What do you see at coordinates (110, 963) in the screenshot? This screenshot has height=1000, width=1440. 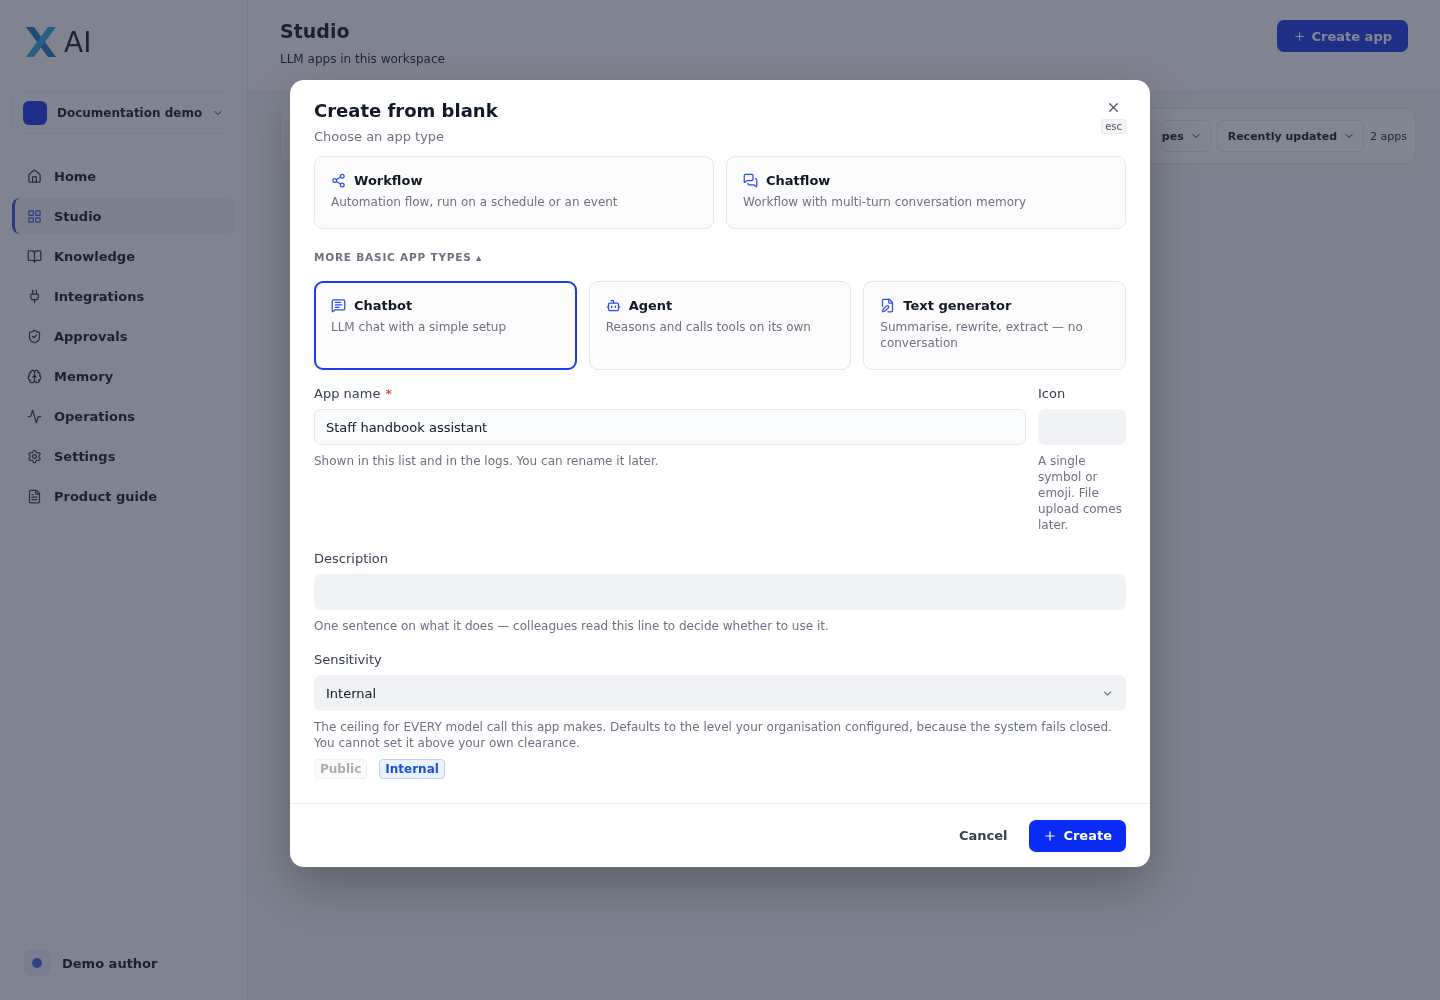 I see `user-name: Demo author` at bounding box center [110, 963].